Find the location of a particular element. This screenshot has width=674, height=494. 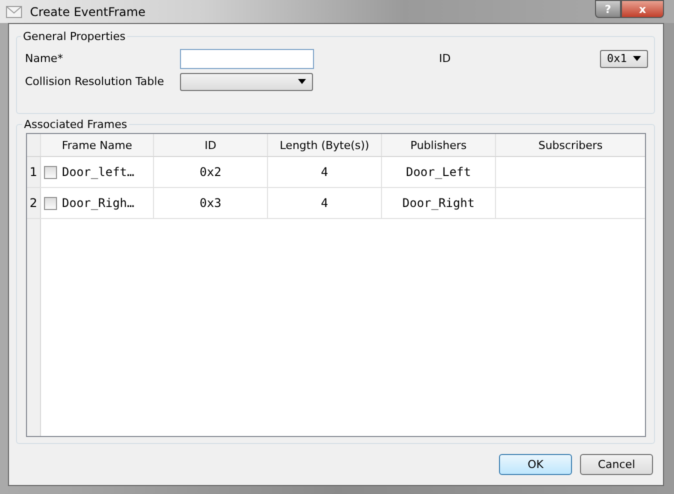

dialog-button: Cancel is located at coordinates (616, 464).